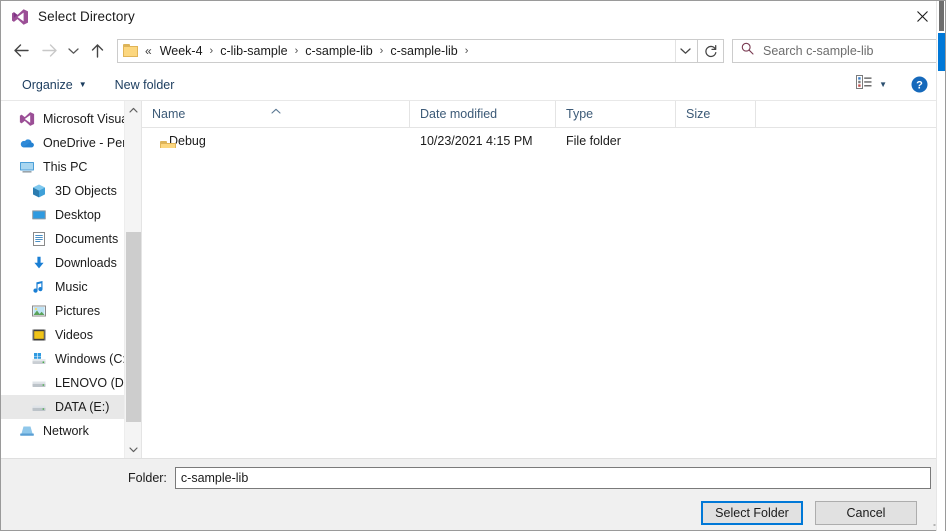  What do you see at coordinates (866, 513) in the screenshot?
I see `cancel-button: Cancel` at bounding box center [866, 513].